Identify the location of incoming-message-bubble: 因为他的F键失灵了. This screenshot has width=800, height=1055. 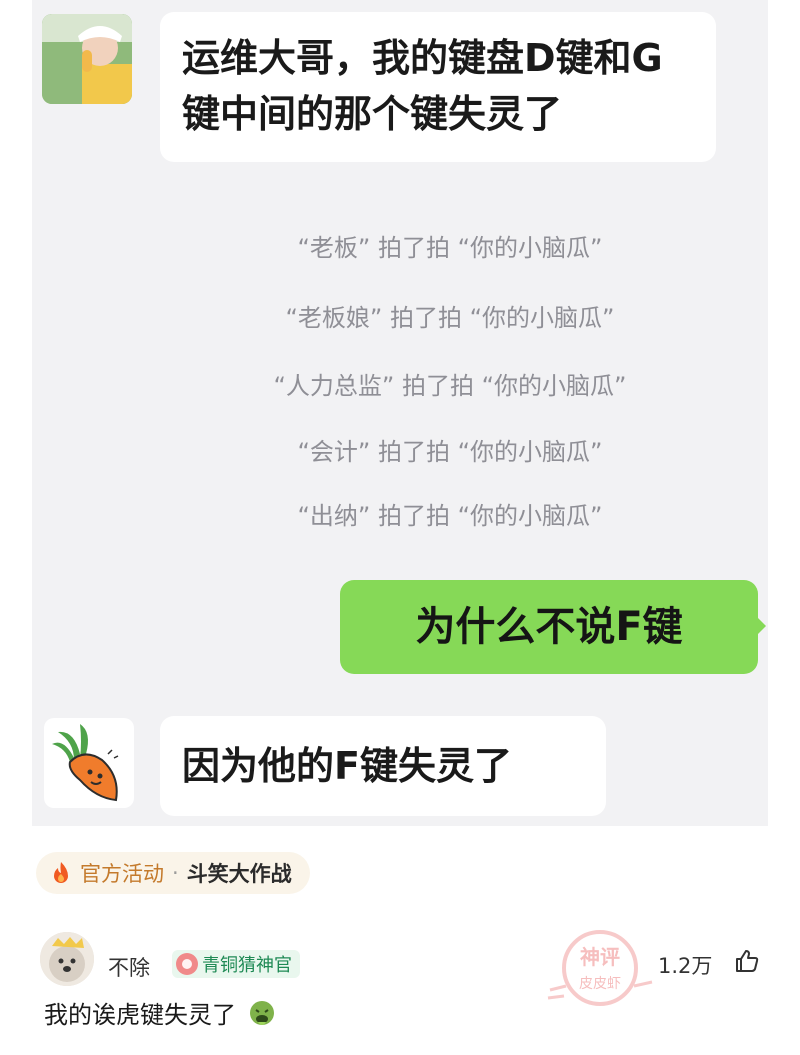
(383, 766).